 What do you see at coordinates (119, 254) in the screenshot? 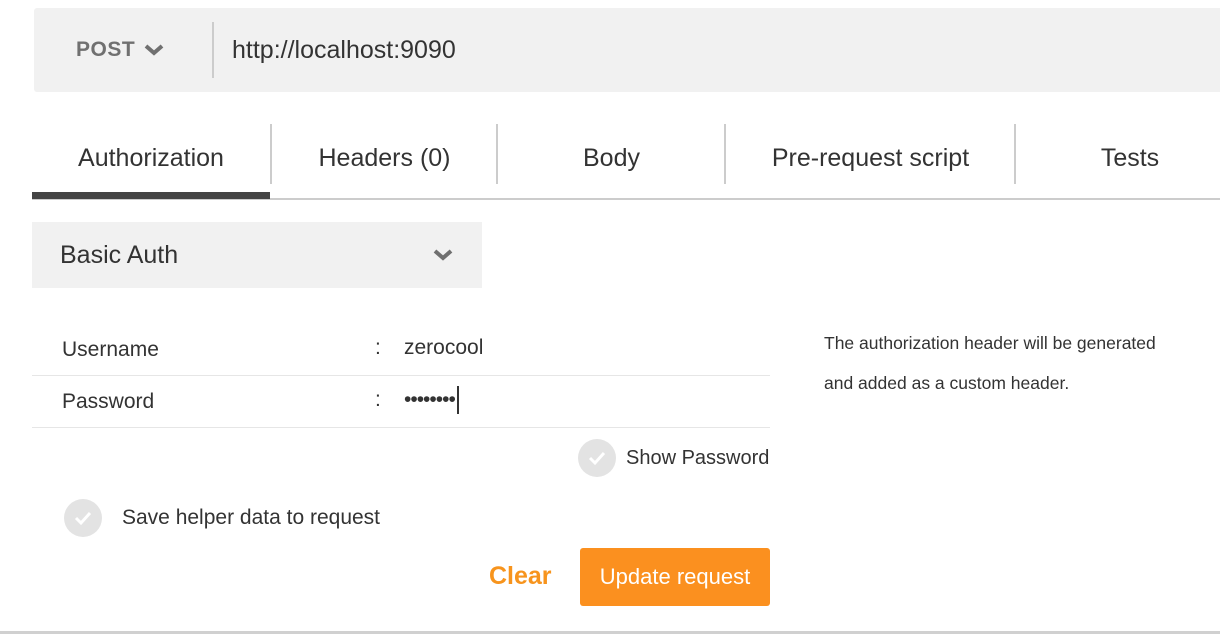
I see `auth-type-label: Basic Auth` at bounding box center [119, 254].